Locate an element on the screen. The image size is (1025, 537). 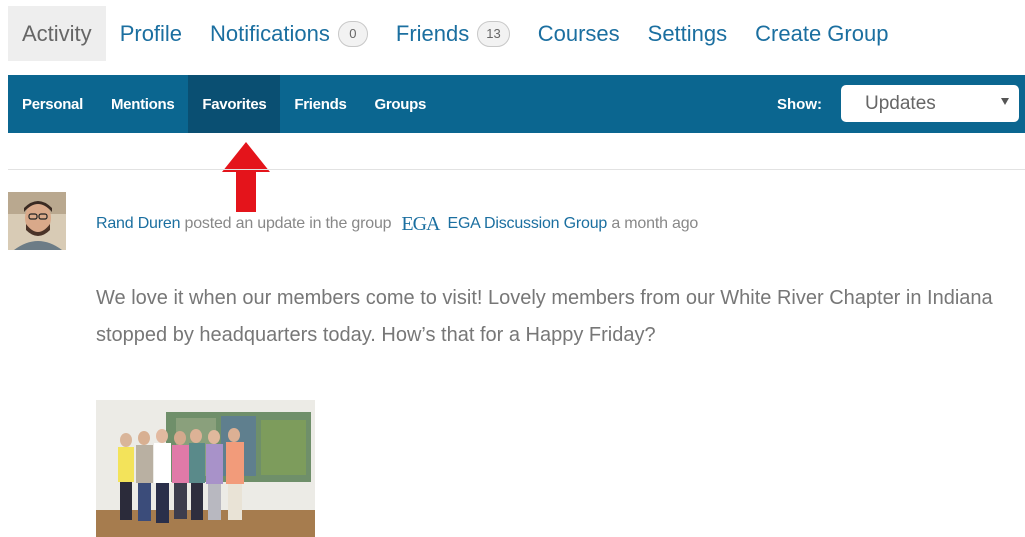
tab-create-group: Create Group is located at coordinates (821, 33).